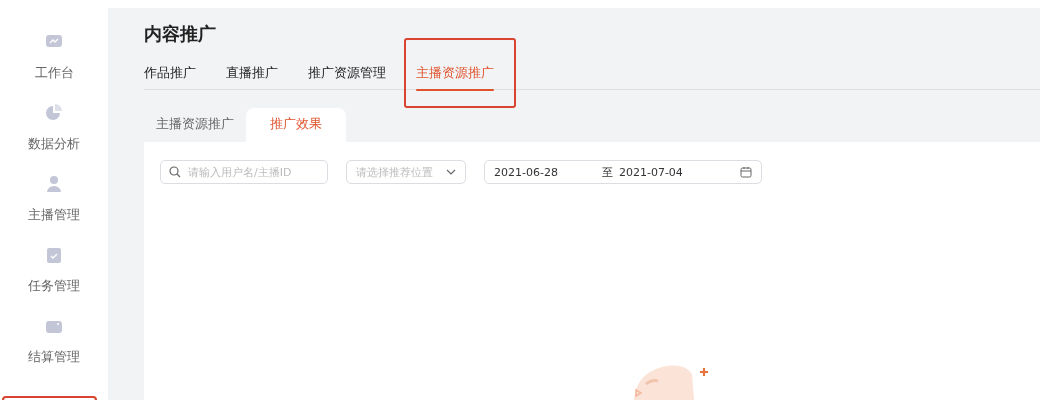 Image resolution: width=1040 pixels, height=400 pixels. Describe the element at coordinates (651, 172) in the screenshot. I see `end-date: 2021-07-04` at that location.